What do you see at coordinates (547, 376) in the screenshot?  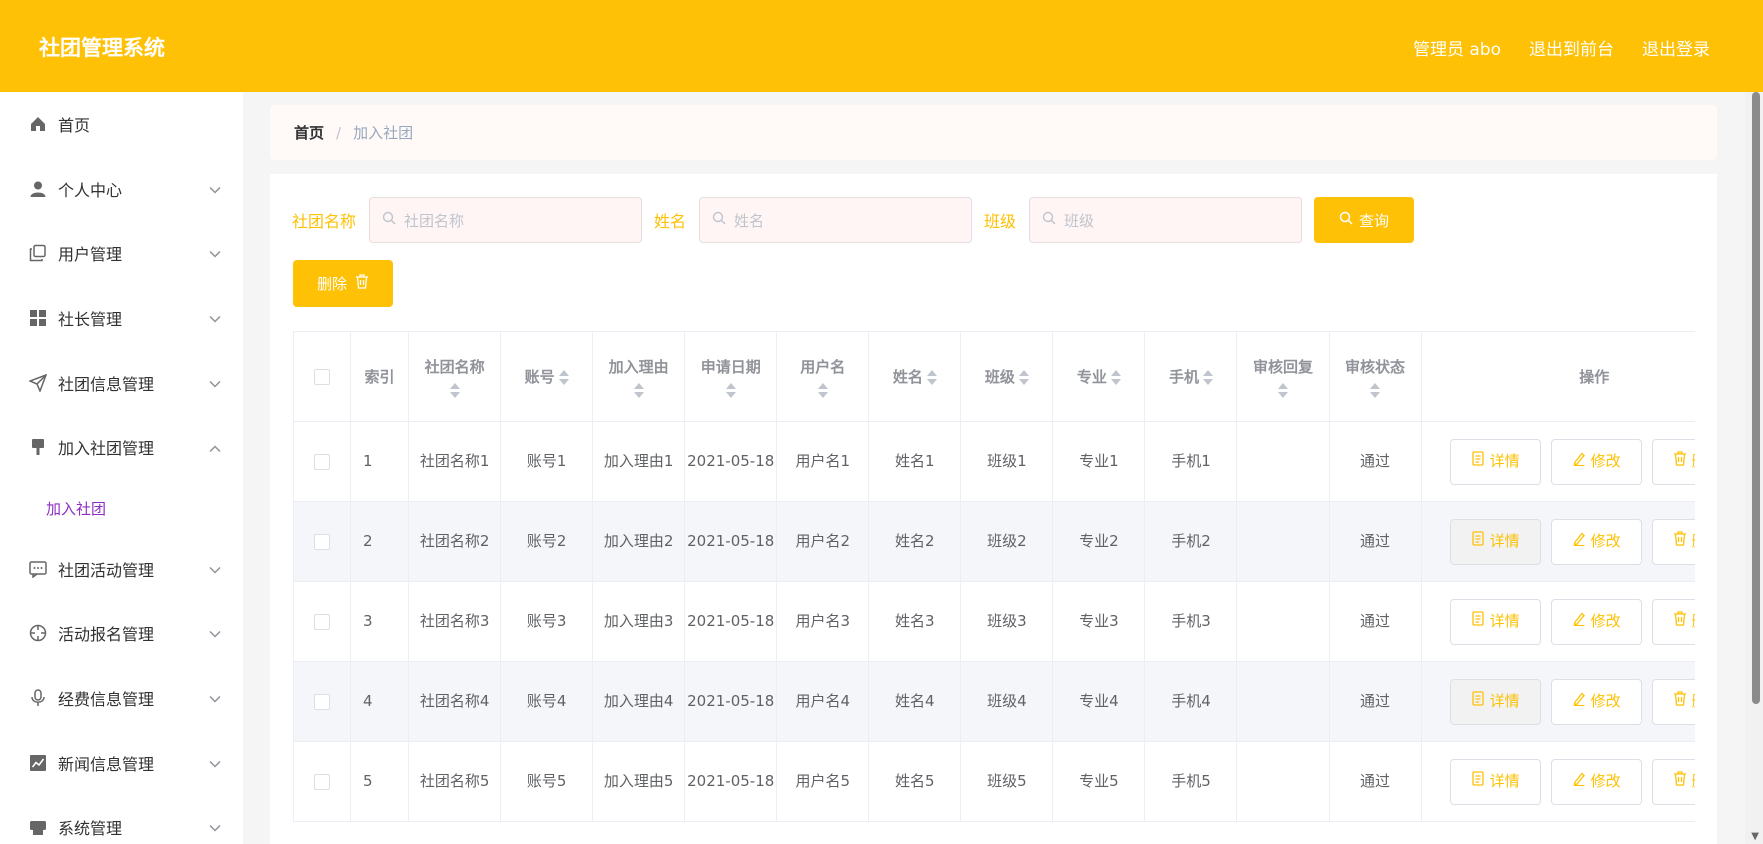 I see `col-account: 账号` at bounding box center [547, 376].